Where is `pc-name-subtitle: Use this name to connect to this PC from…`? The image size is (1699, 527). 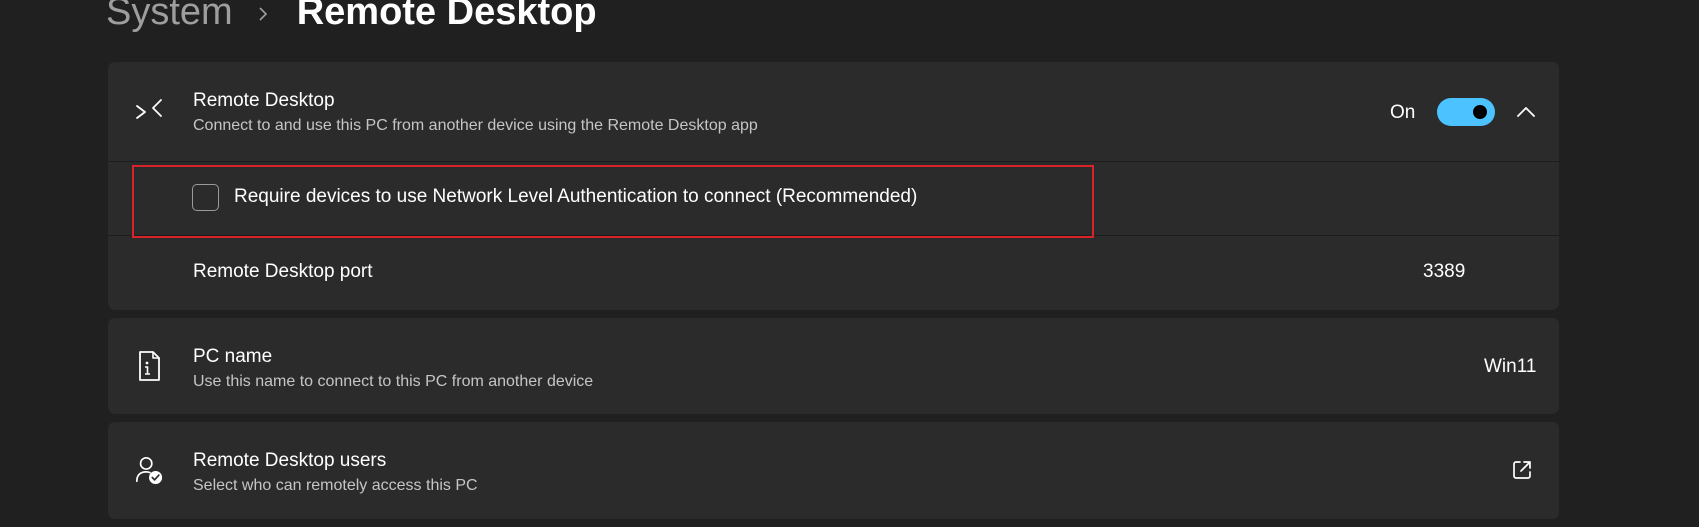
pc-name-subtitle: Use this name to connect to this PC from… is located at coordinates (393, 381).